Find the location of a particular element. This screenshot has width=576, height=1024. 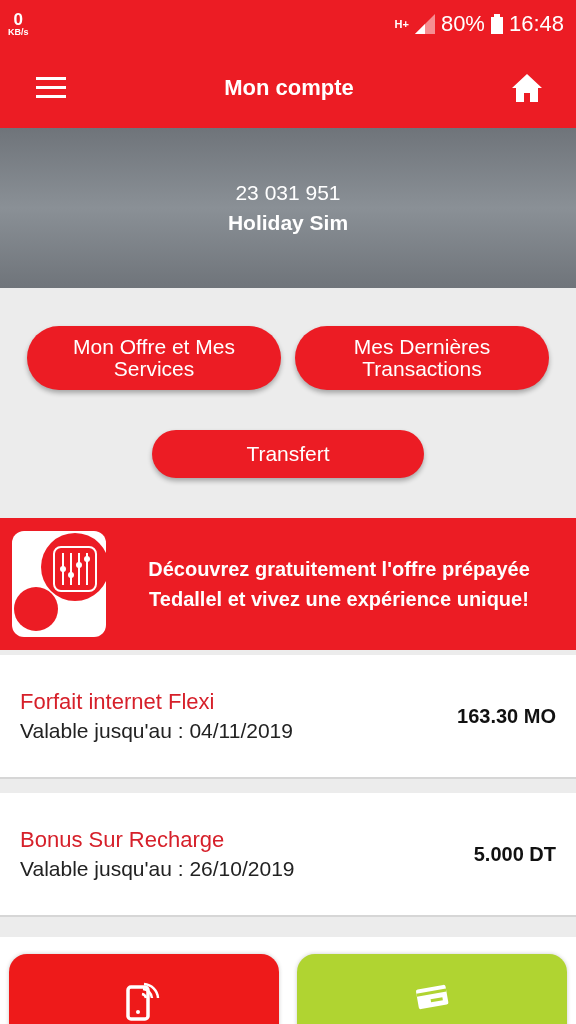

app-logo-icon is located at coordinates (59, 584).